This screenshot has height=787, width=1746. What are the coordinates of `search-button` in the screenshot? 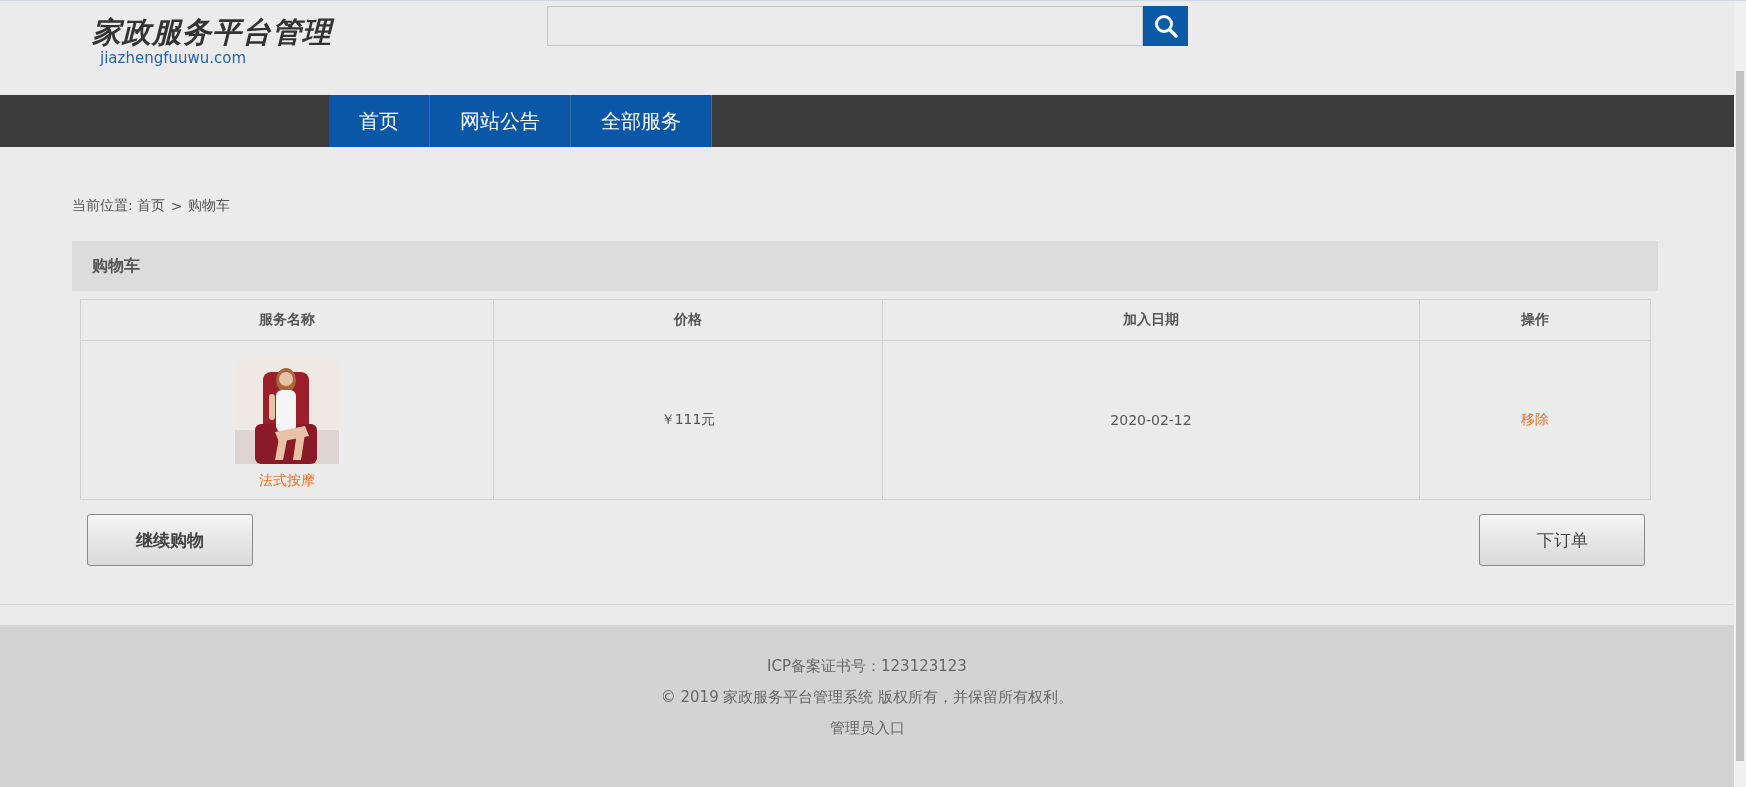 It's located at (1165, 26).